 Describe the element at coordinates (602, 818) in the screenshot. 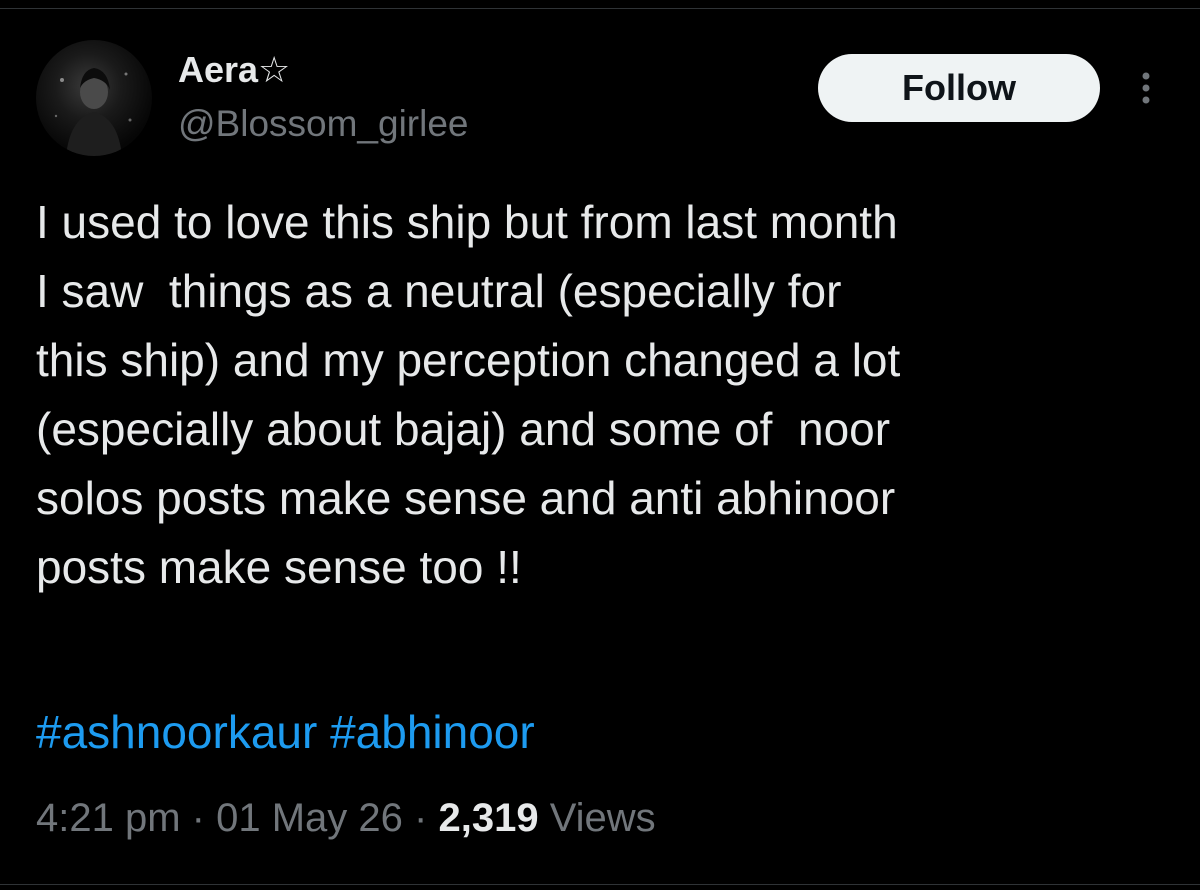

I see `views-label: Views` at that location.